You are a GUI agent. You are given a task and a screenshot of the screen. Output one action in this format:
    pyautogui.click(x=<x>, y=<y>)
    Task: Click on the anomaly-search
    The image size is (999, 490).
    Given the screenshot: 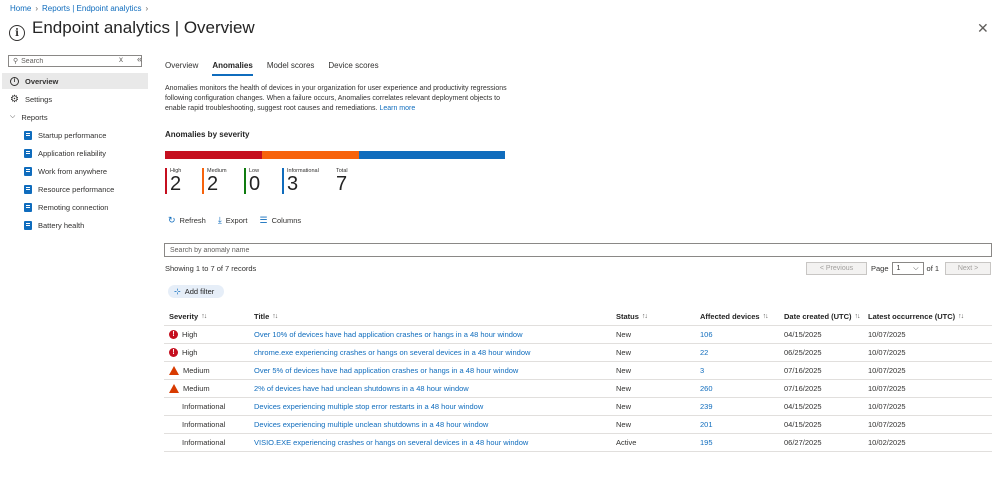 What is the action you would take?
    pyautogui.click(x=578, y=250)
    